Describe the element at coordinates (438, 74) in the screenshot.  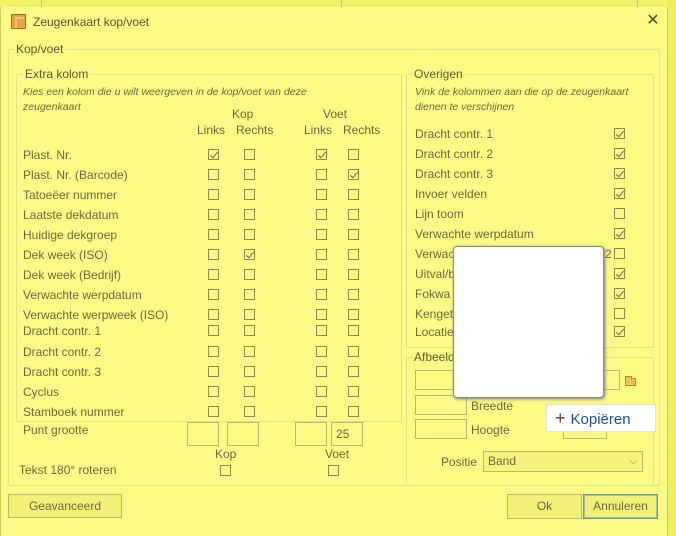
I see `overigen-legend: Overigen` at that location.